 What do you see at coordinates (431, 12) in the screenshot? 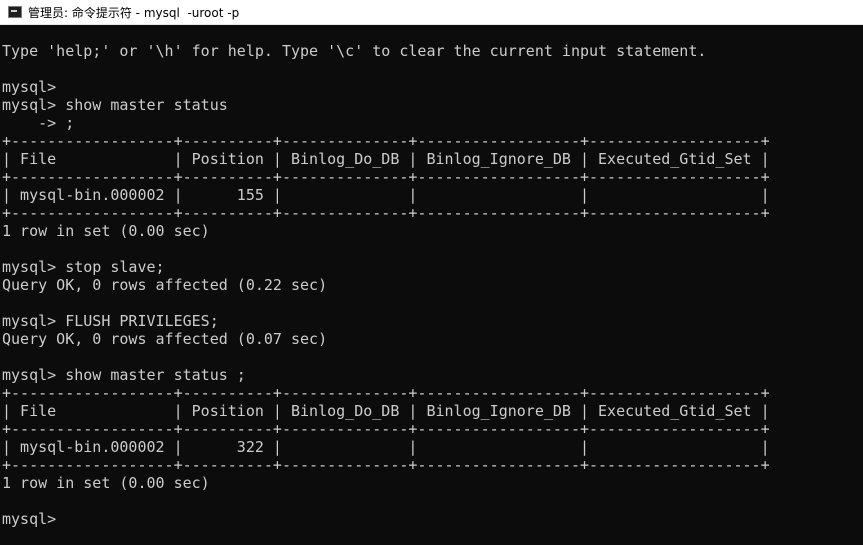
I see `title-bar: 管理员: 命令提示符 - mysql -uroot -p` at bounding box center [431, 12].